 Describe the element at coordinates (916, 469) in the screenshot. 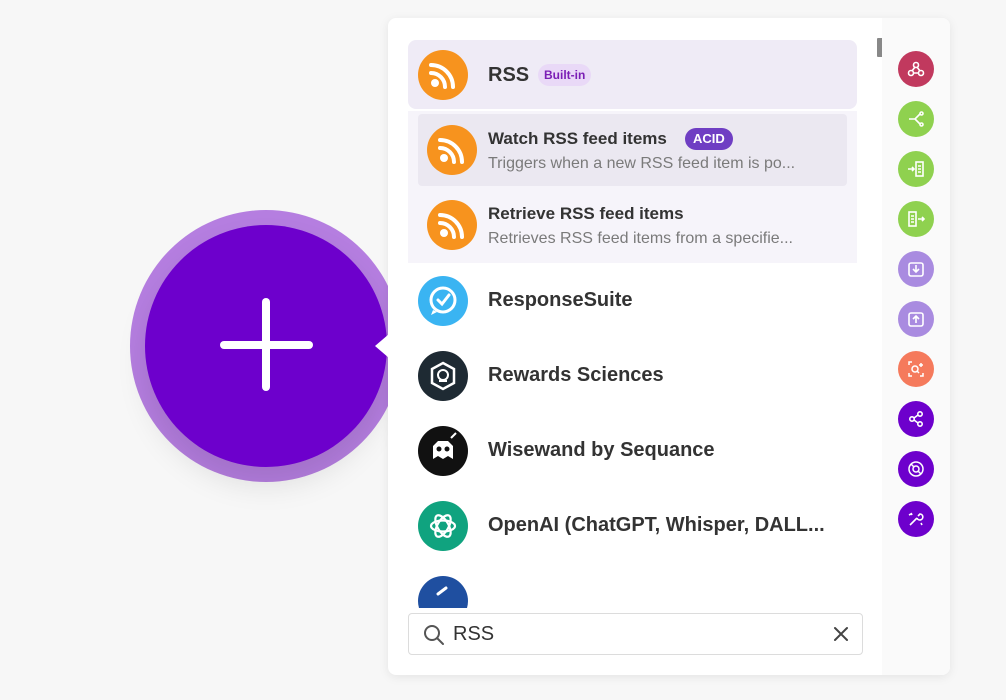

I see `ai-icon` at that location.